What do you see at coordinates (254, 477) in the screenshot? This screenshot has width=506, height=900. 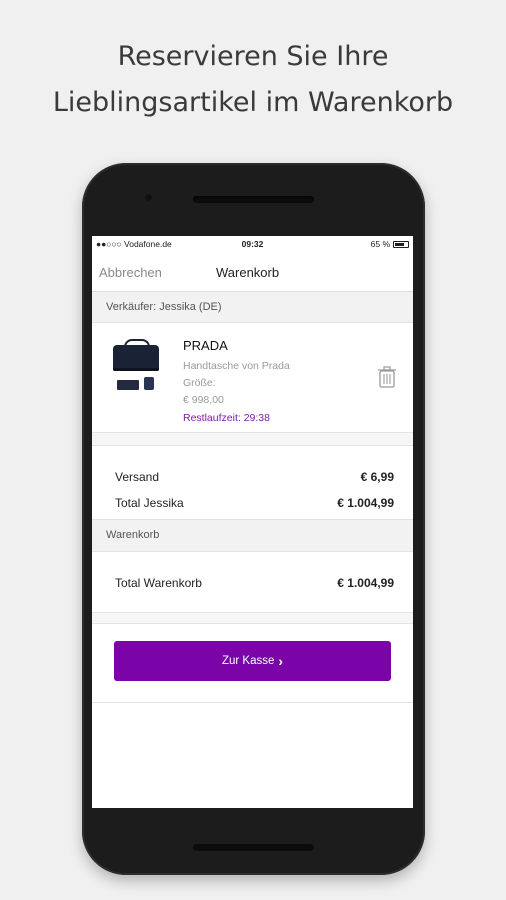 I see `shipping-row: Versand € 6,99` at bounding box center [254, 477].